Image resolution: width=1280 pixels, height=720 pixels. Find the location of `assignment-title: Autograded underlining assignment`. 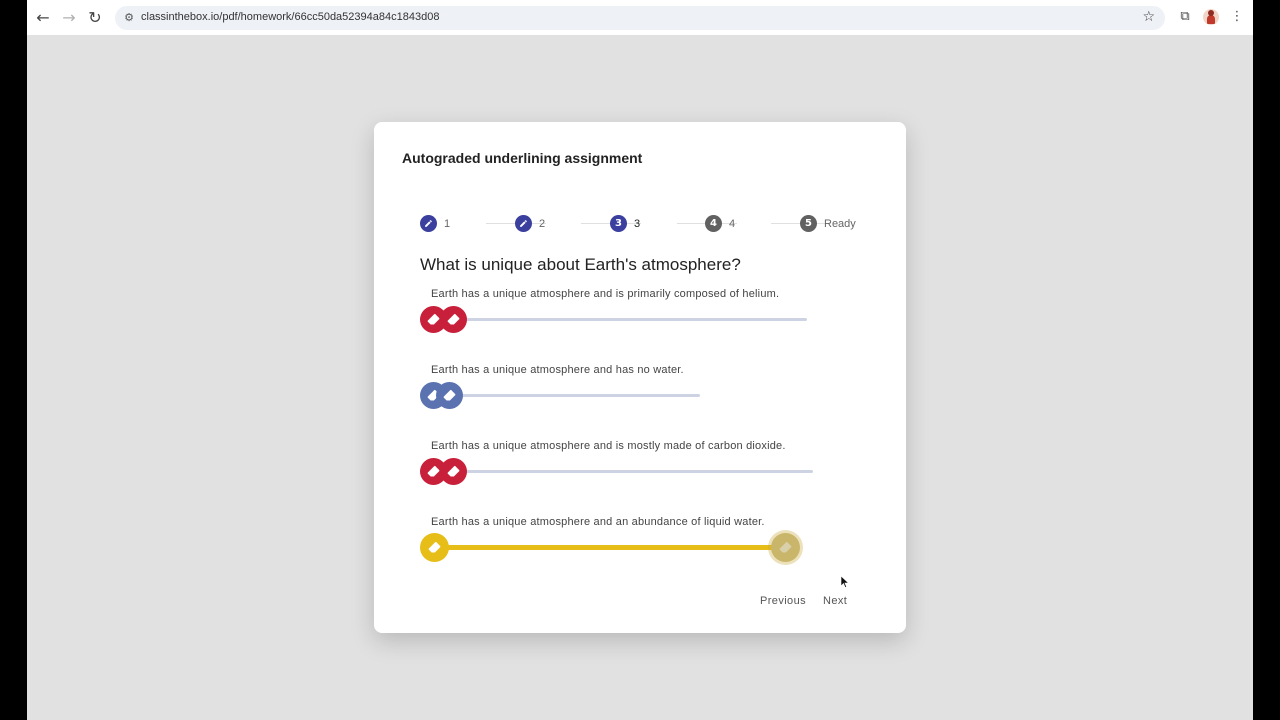

assignment-title: Autograded underlining assignment is located at coordinates (522, 158).